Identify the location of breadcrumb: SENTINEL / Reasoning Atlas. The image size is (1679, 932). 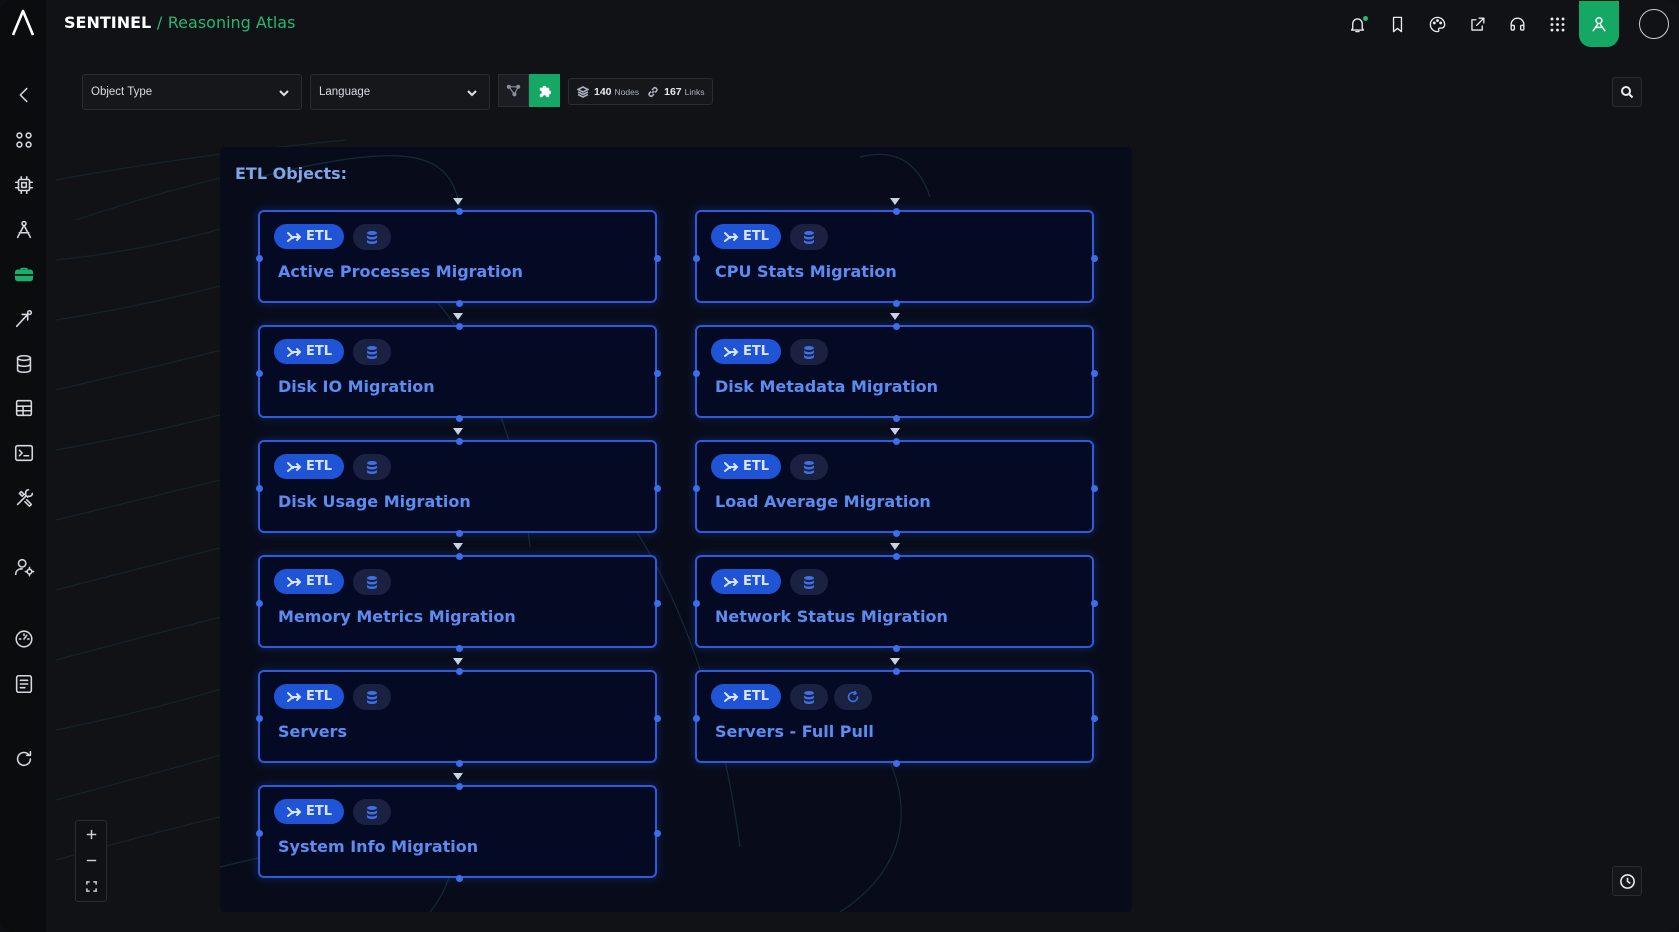
(179, 22).